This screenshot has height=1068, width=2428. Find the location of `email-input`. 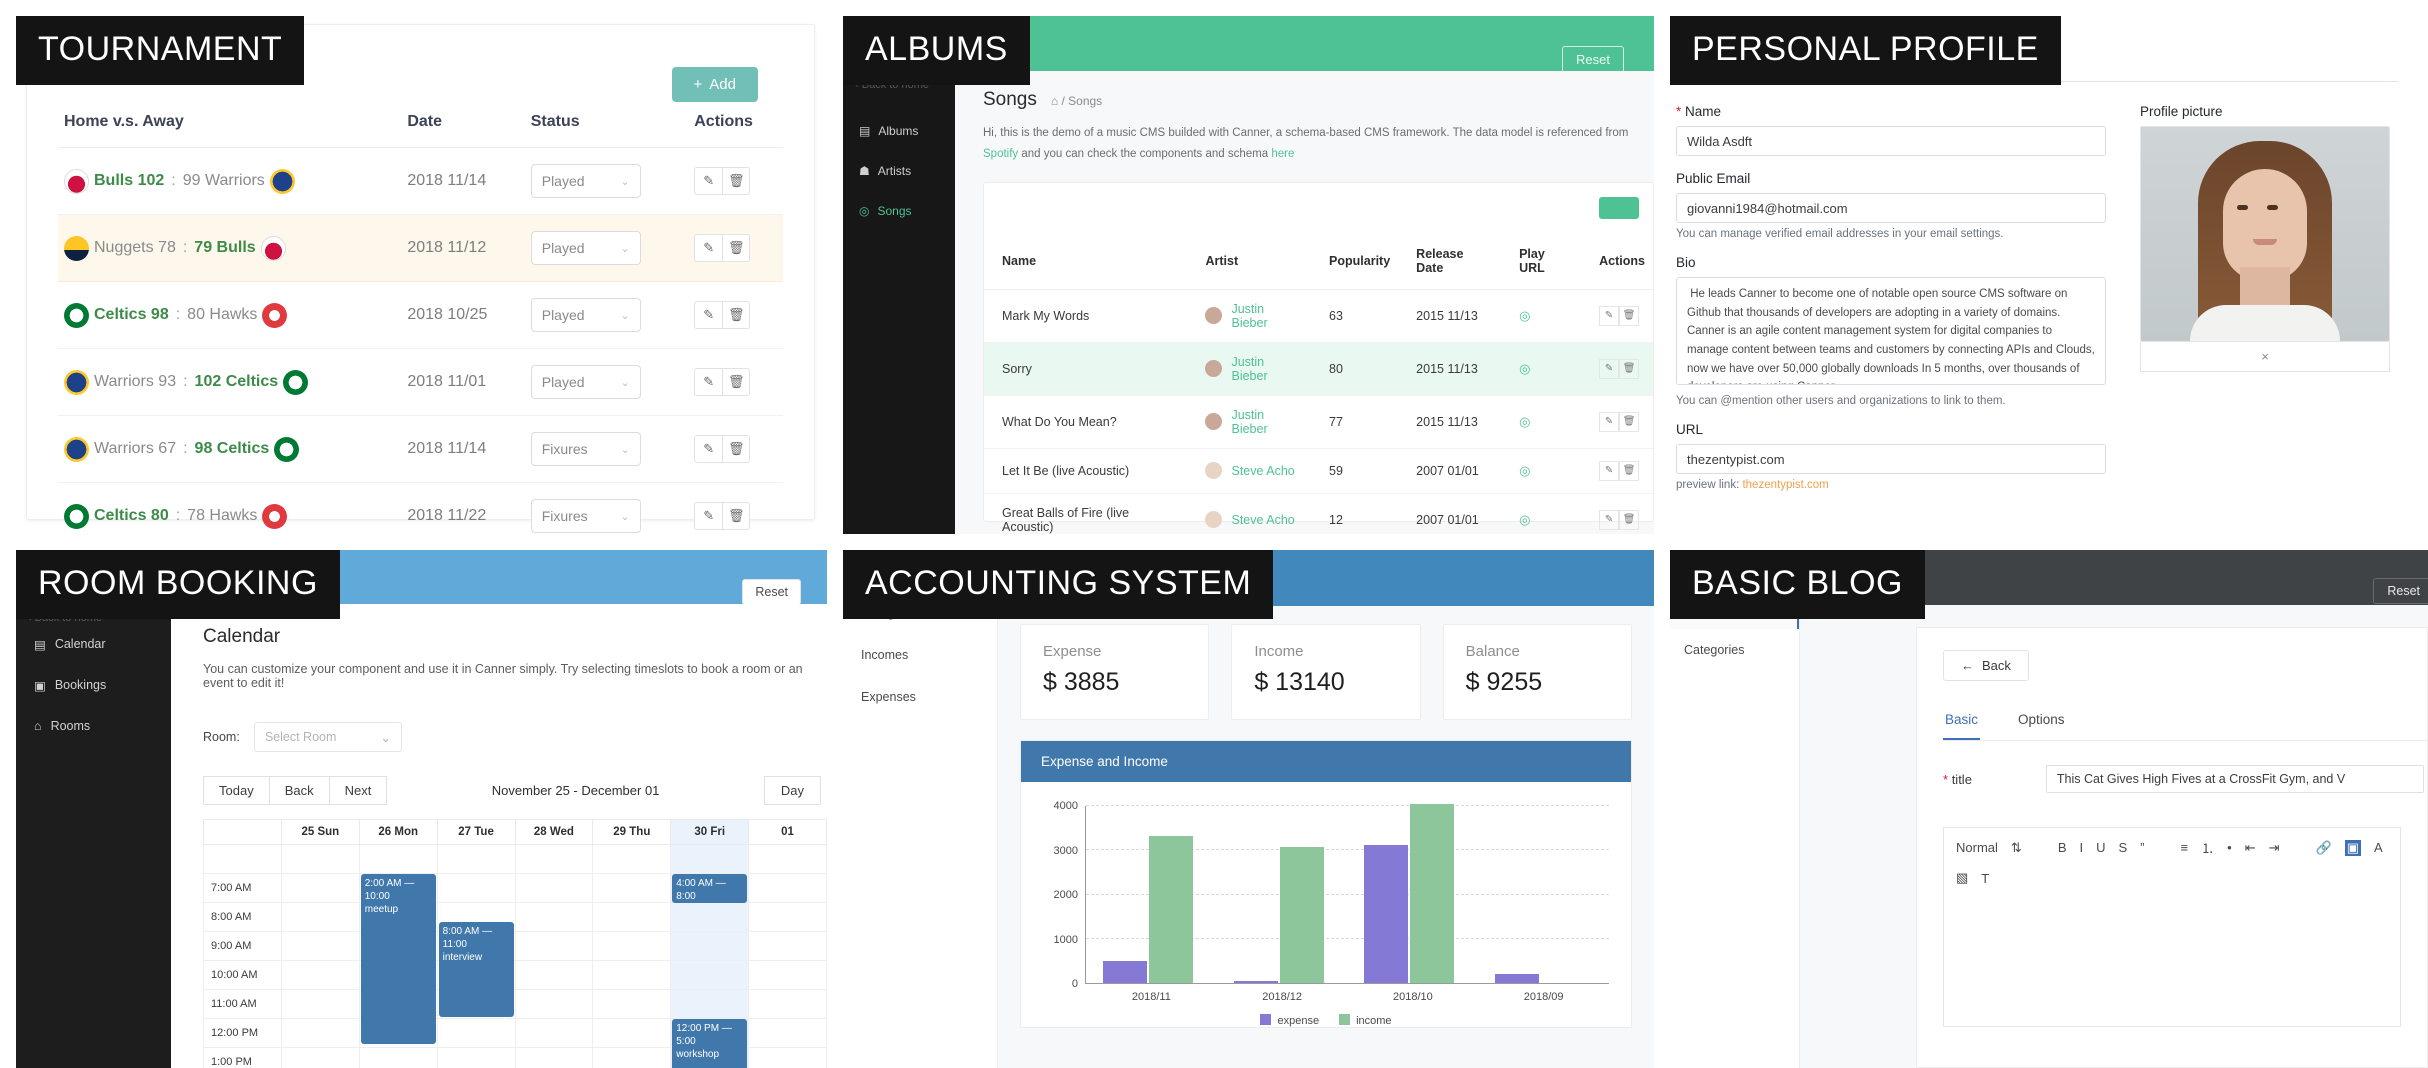

email-input is located at coordinates (1891, 208).